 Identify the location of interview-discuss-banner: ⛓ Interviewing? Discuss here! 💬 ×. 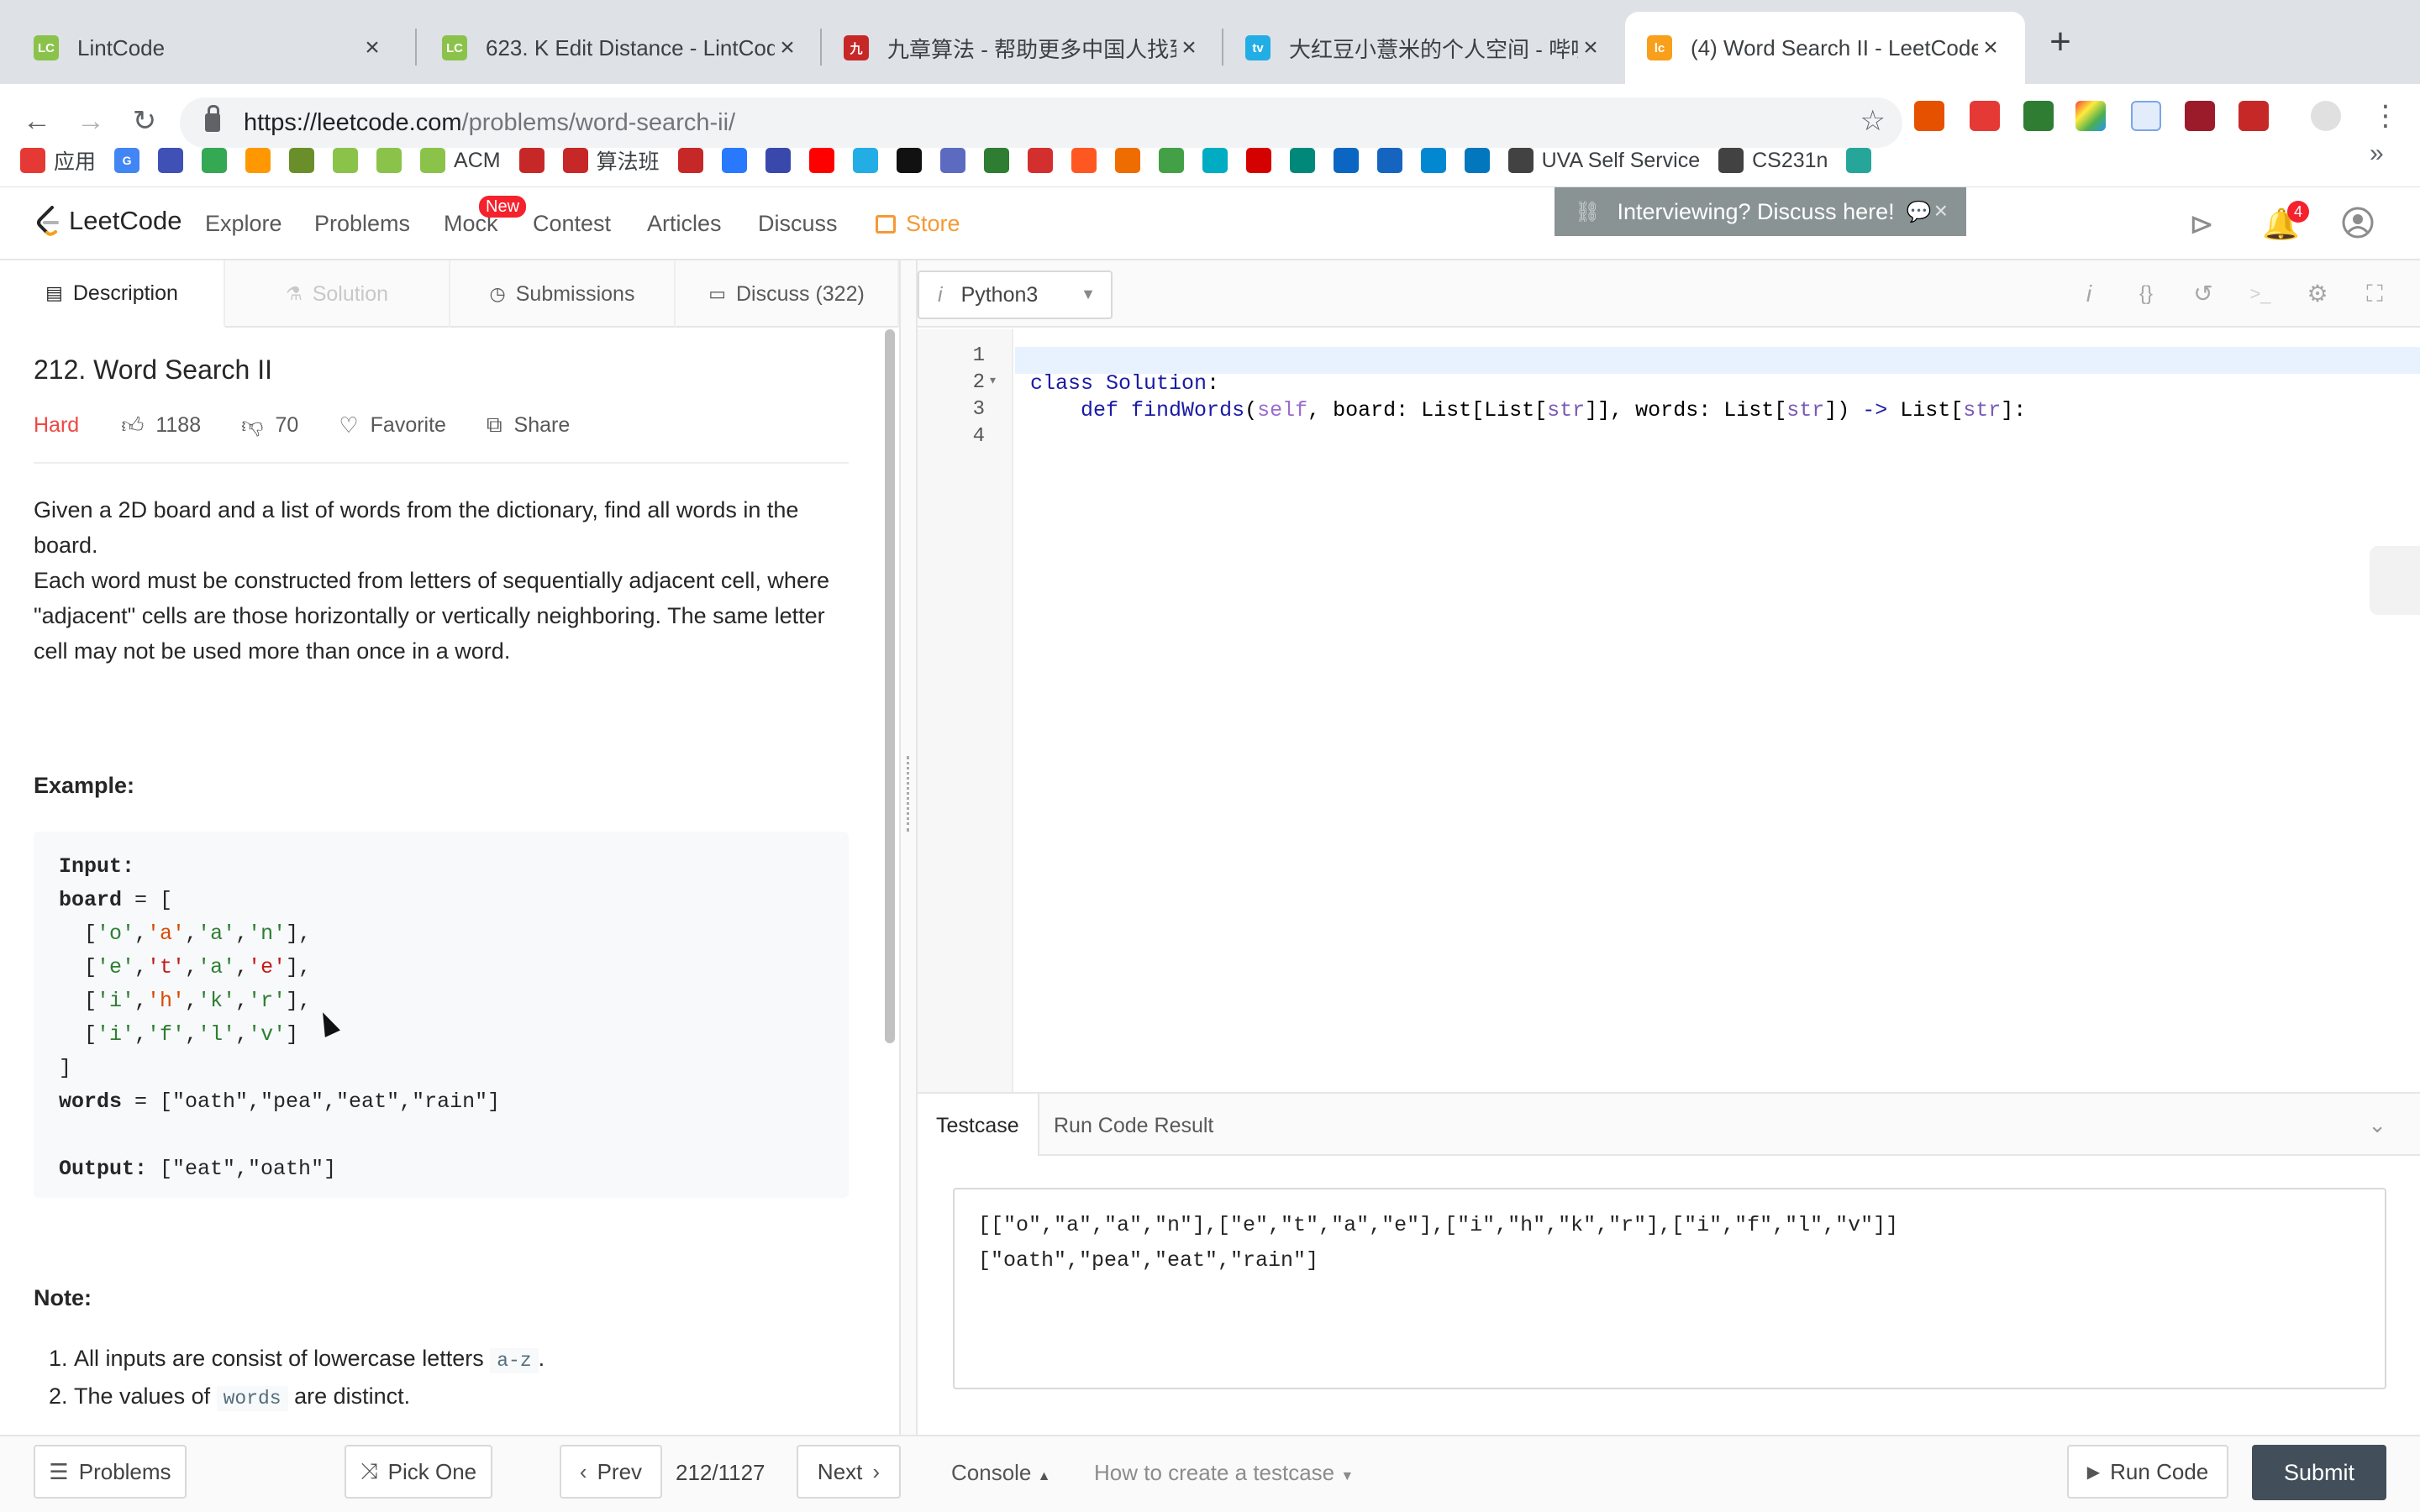
(1760, 211).